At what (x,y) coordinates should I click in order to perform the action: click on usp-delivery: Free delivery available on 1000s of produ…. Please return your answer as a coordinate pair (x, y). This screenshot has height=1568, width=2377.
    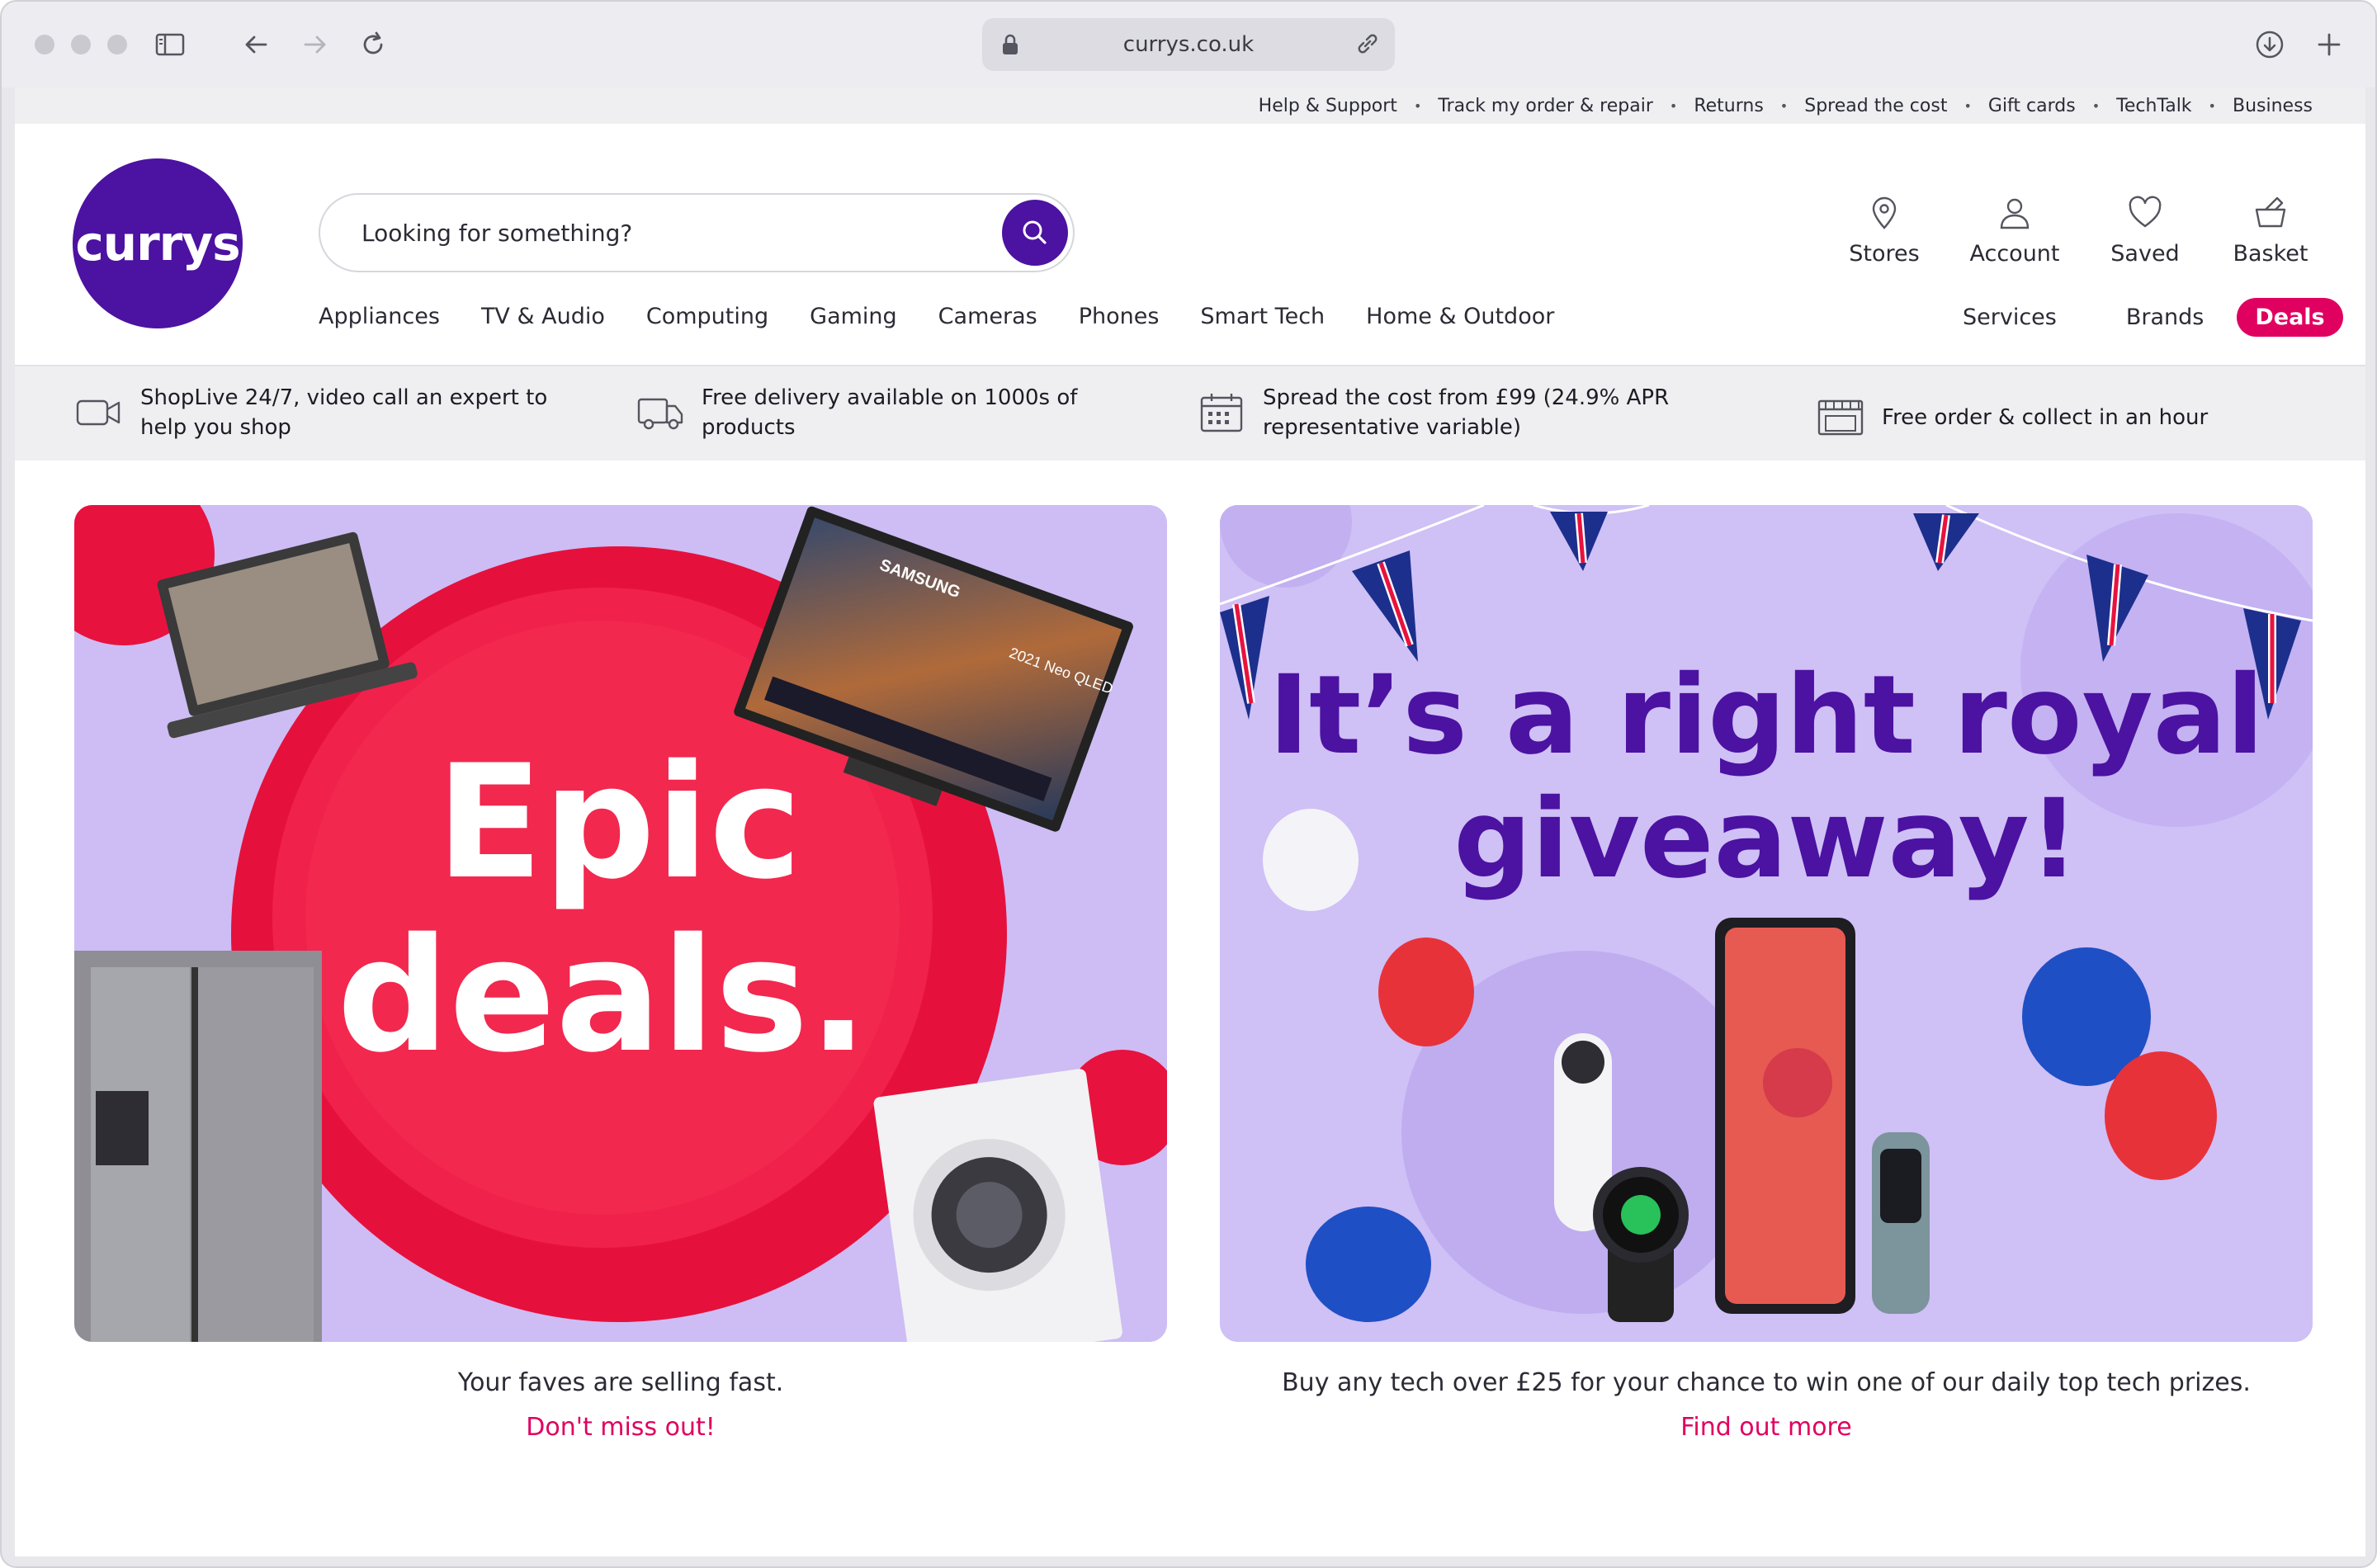
    Looking at the image, I should click on (856, 412).